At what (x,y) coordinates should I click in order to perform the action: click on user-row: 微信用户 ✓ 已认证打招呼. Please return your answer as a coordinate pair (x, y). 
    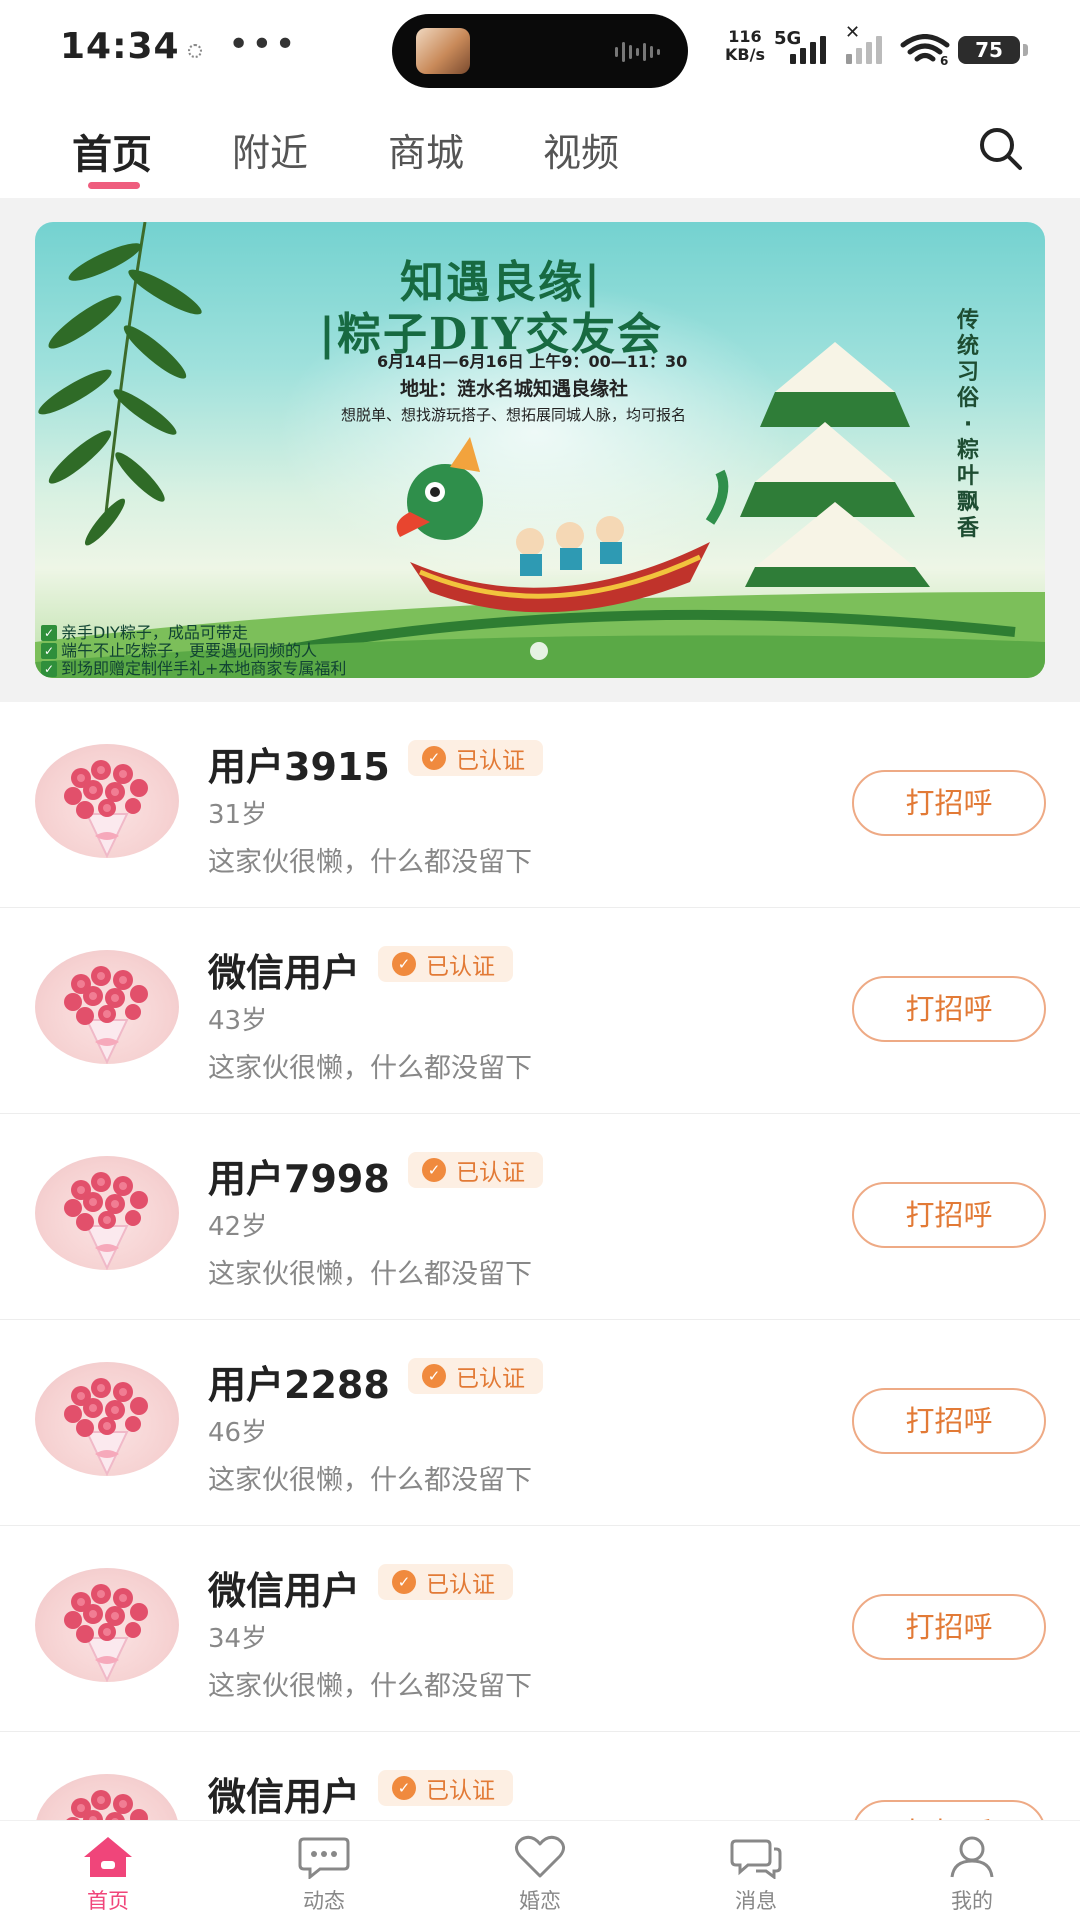
    Looking at the image, I should click on (540, 1776).